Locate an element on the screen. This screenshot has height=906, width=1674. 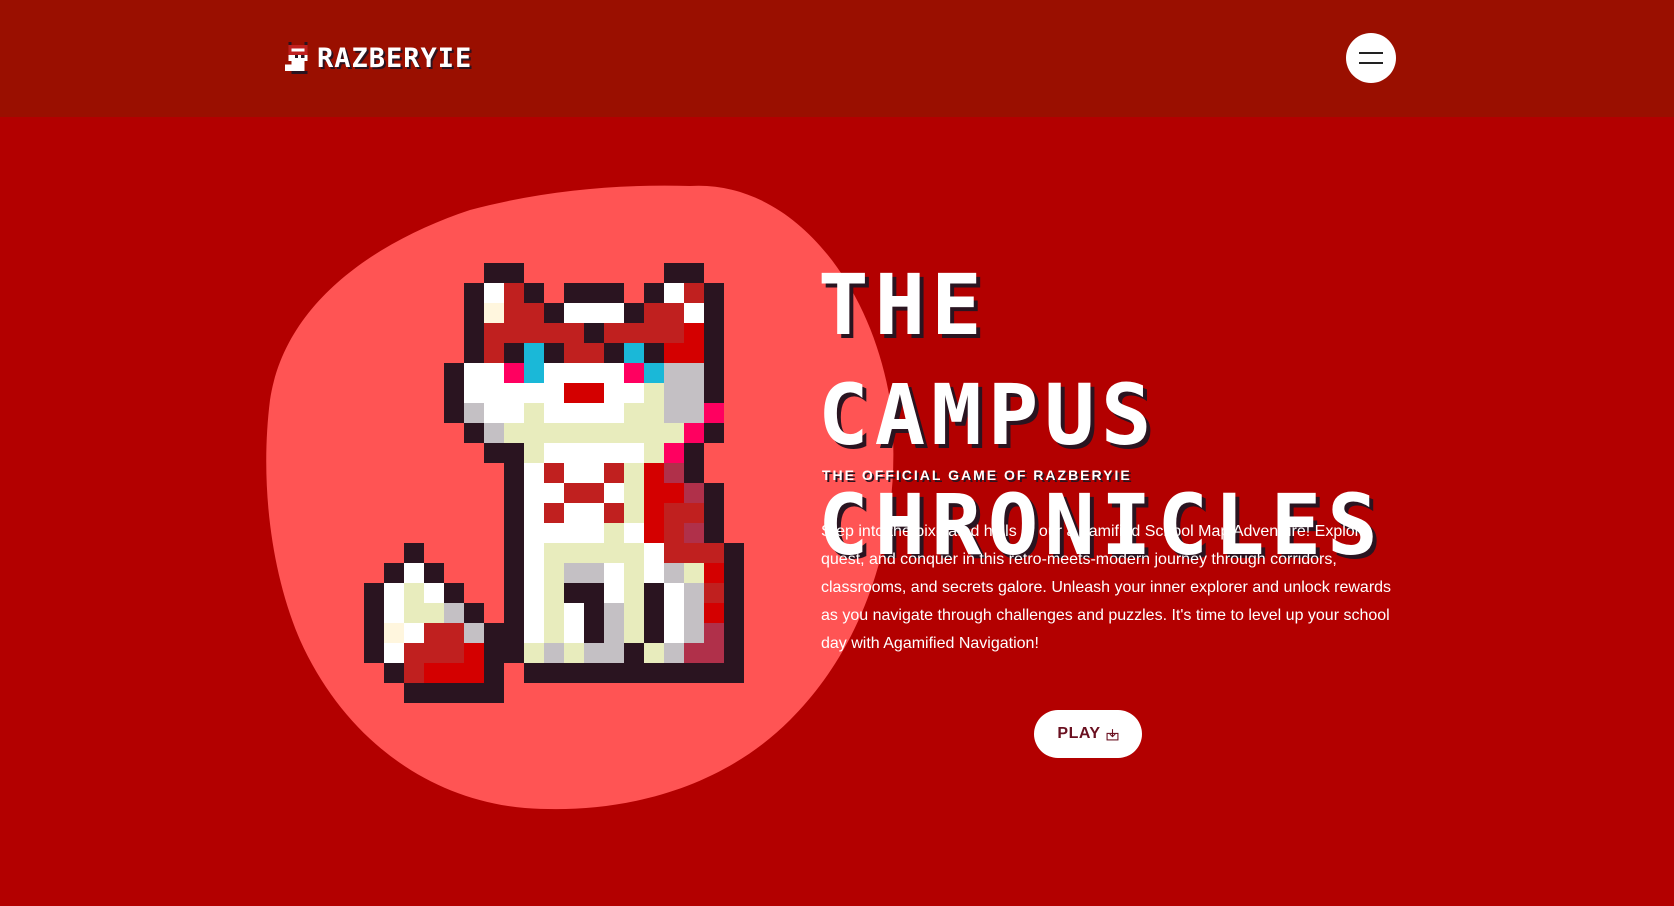
pixel-fox-mascot is located at coordinates (554, 483).